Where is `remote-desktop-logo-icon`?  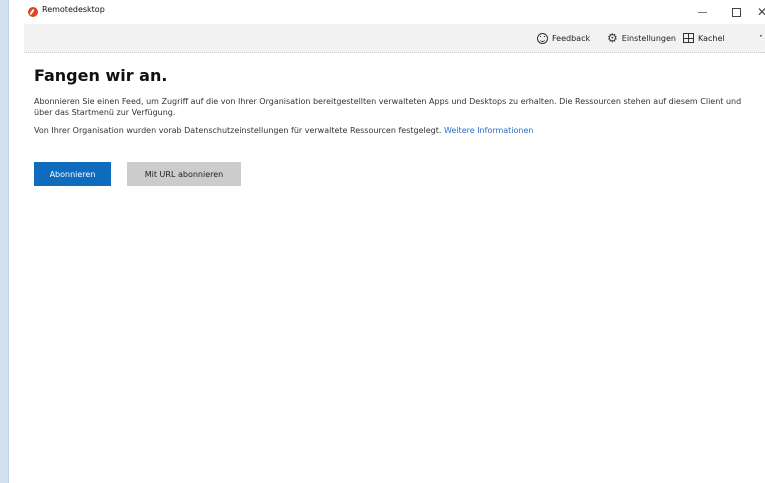
remote-desktop-logo-icon is located at coordinates (33, 12).